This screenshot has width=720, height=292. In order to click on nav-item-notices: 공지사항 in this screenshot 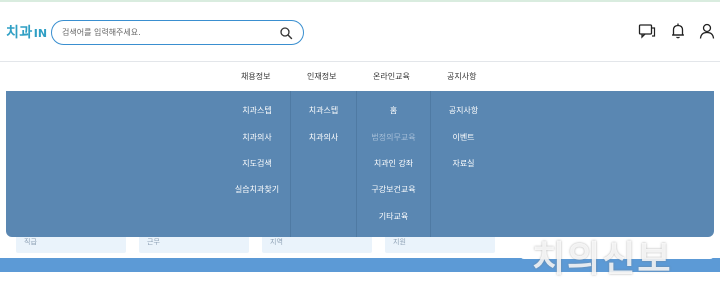, I will do `click(461, 76)`.